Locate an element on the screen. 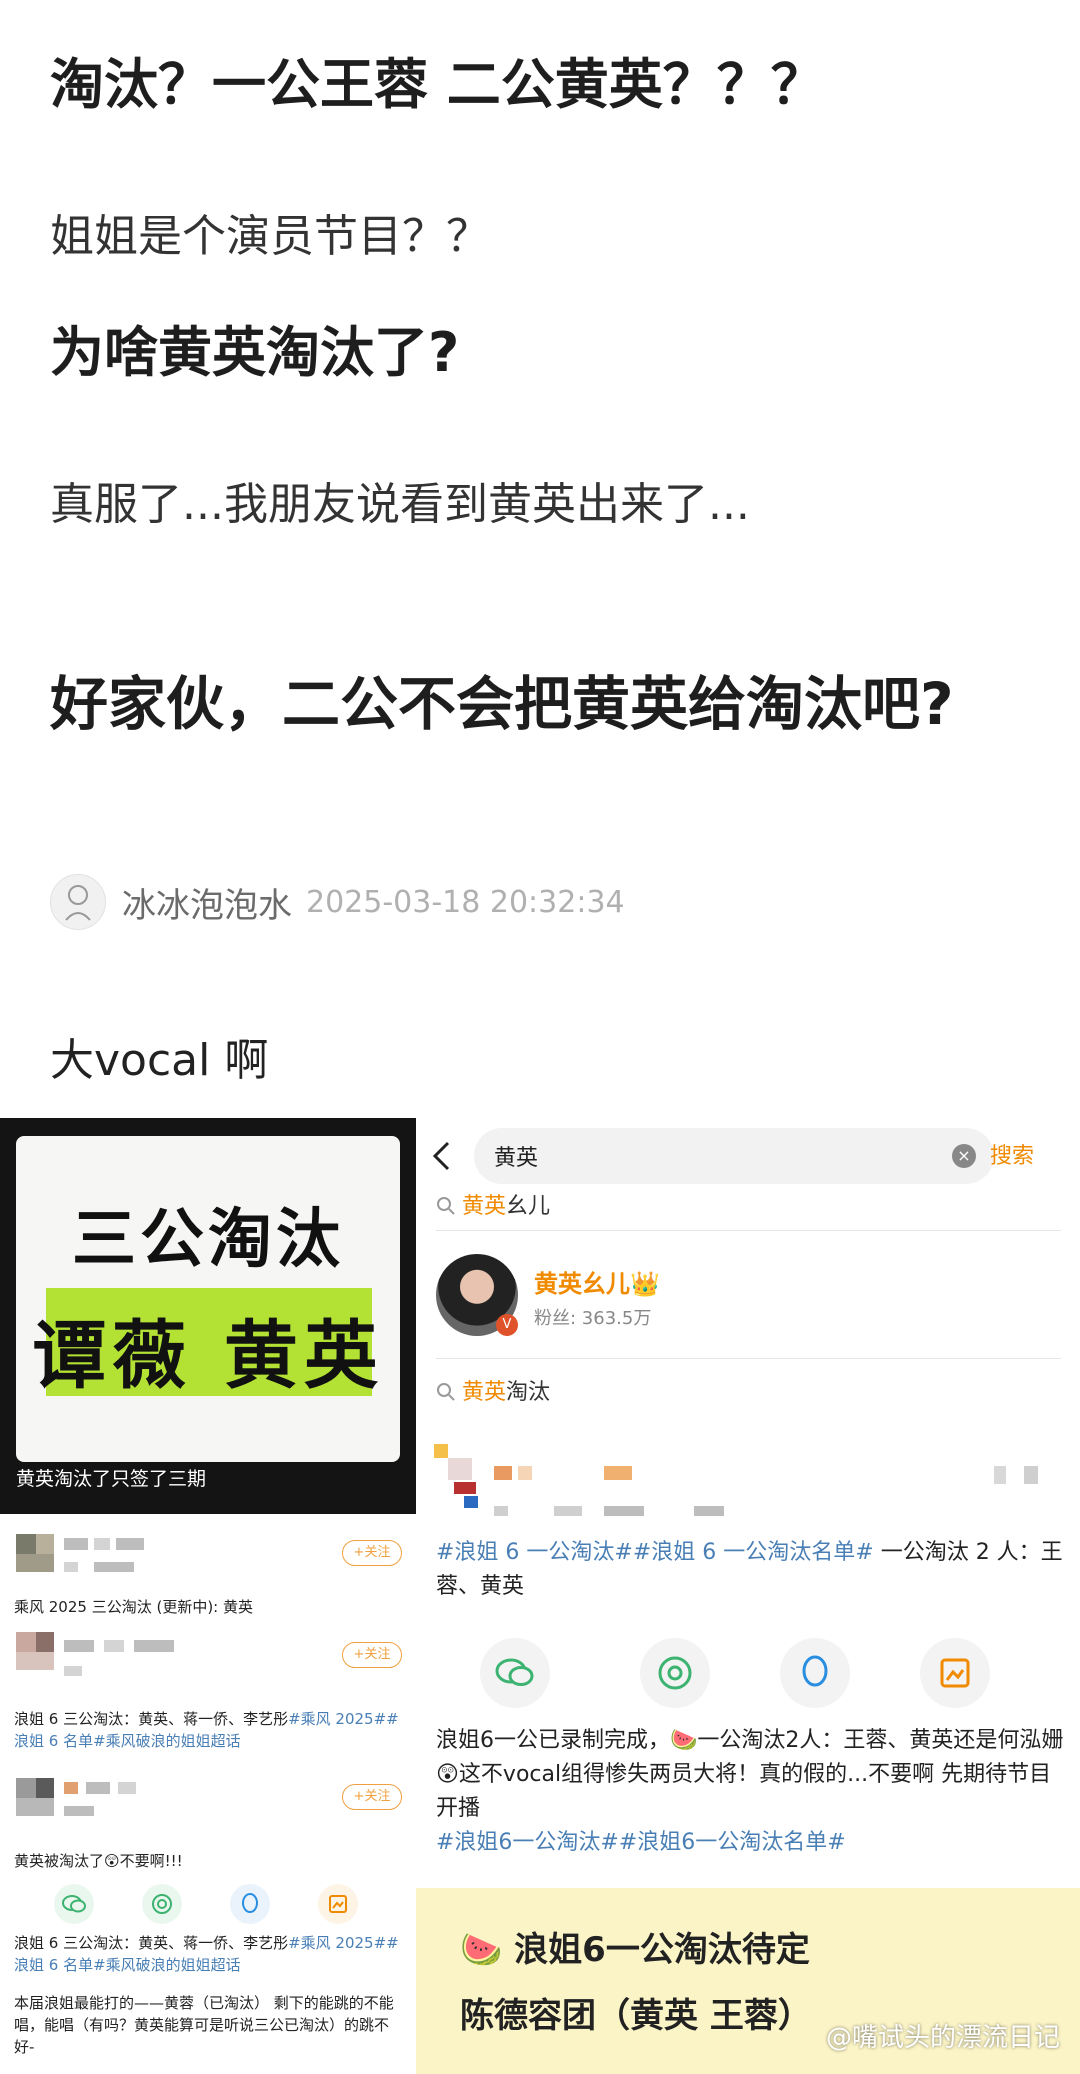 The image size is (1080, 2074). card-line-1: 🍉 浪姐6一公淘汰待定 is located at coordinates (635, 1950).